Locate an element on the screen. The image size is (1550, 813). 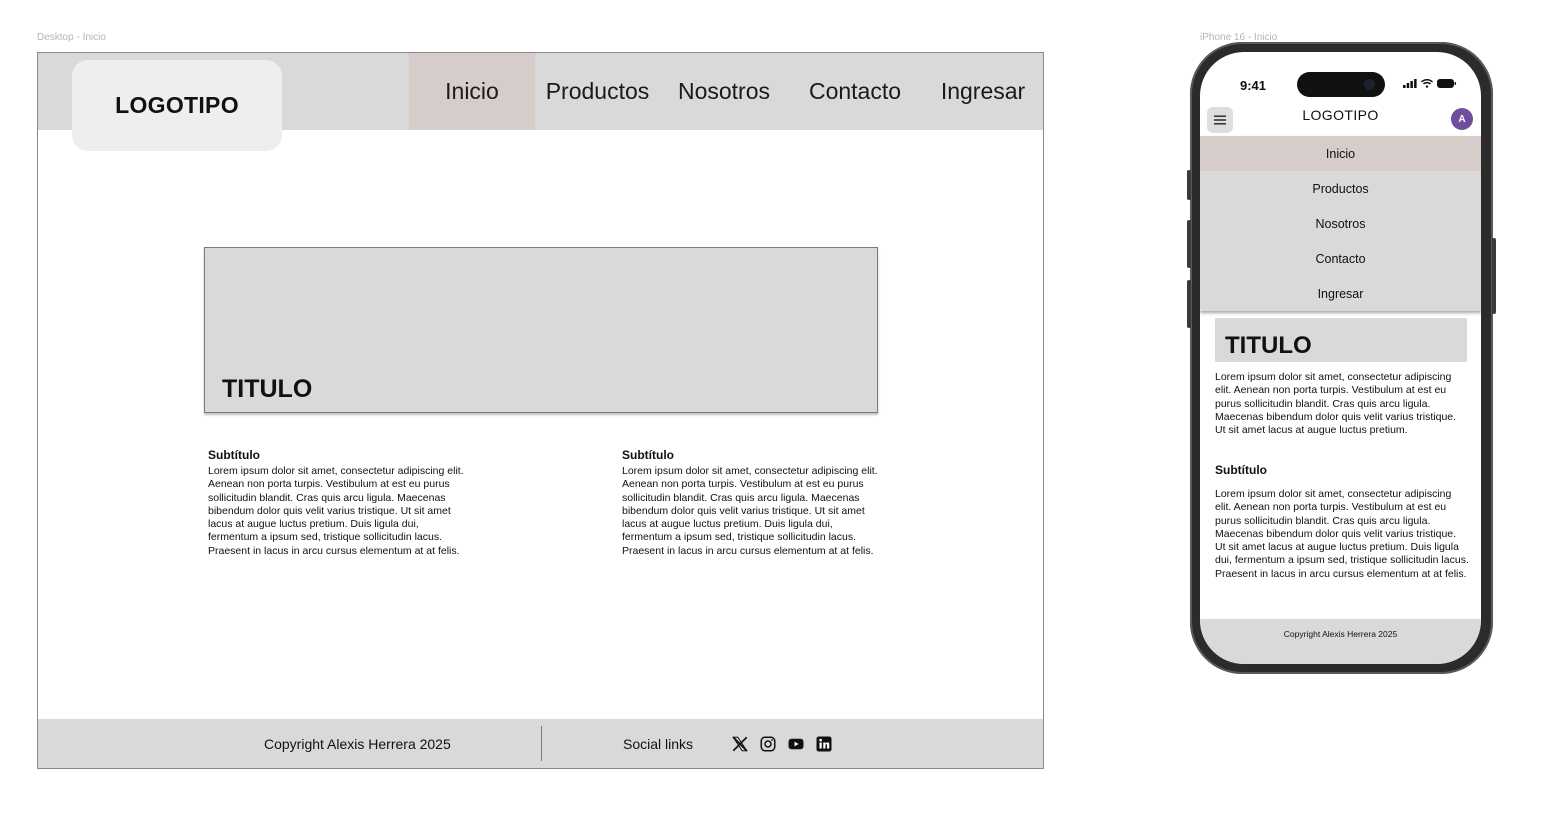
mobile-subtitle: Subtítulo is located at coordinates (1241, 470).